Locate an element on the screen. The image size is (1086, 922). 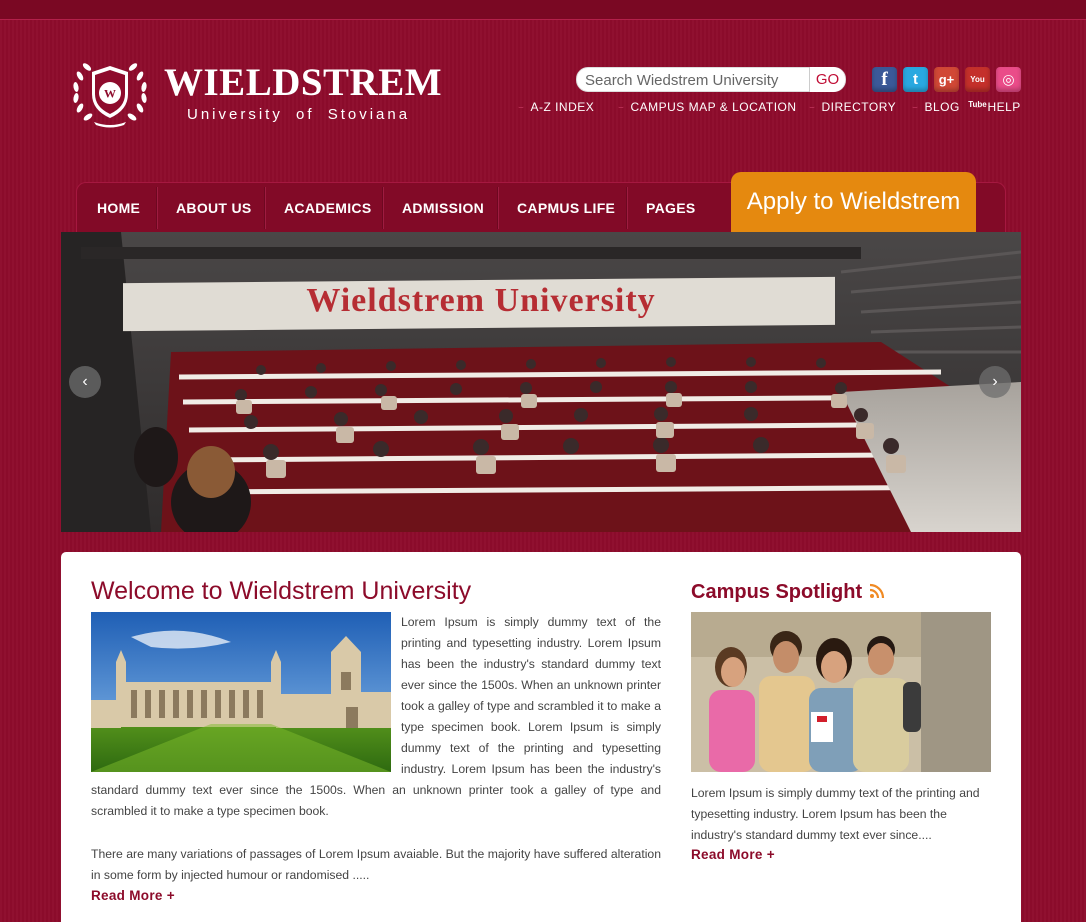
laurel-badge-icon: W is located at coordinates (110, 95).